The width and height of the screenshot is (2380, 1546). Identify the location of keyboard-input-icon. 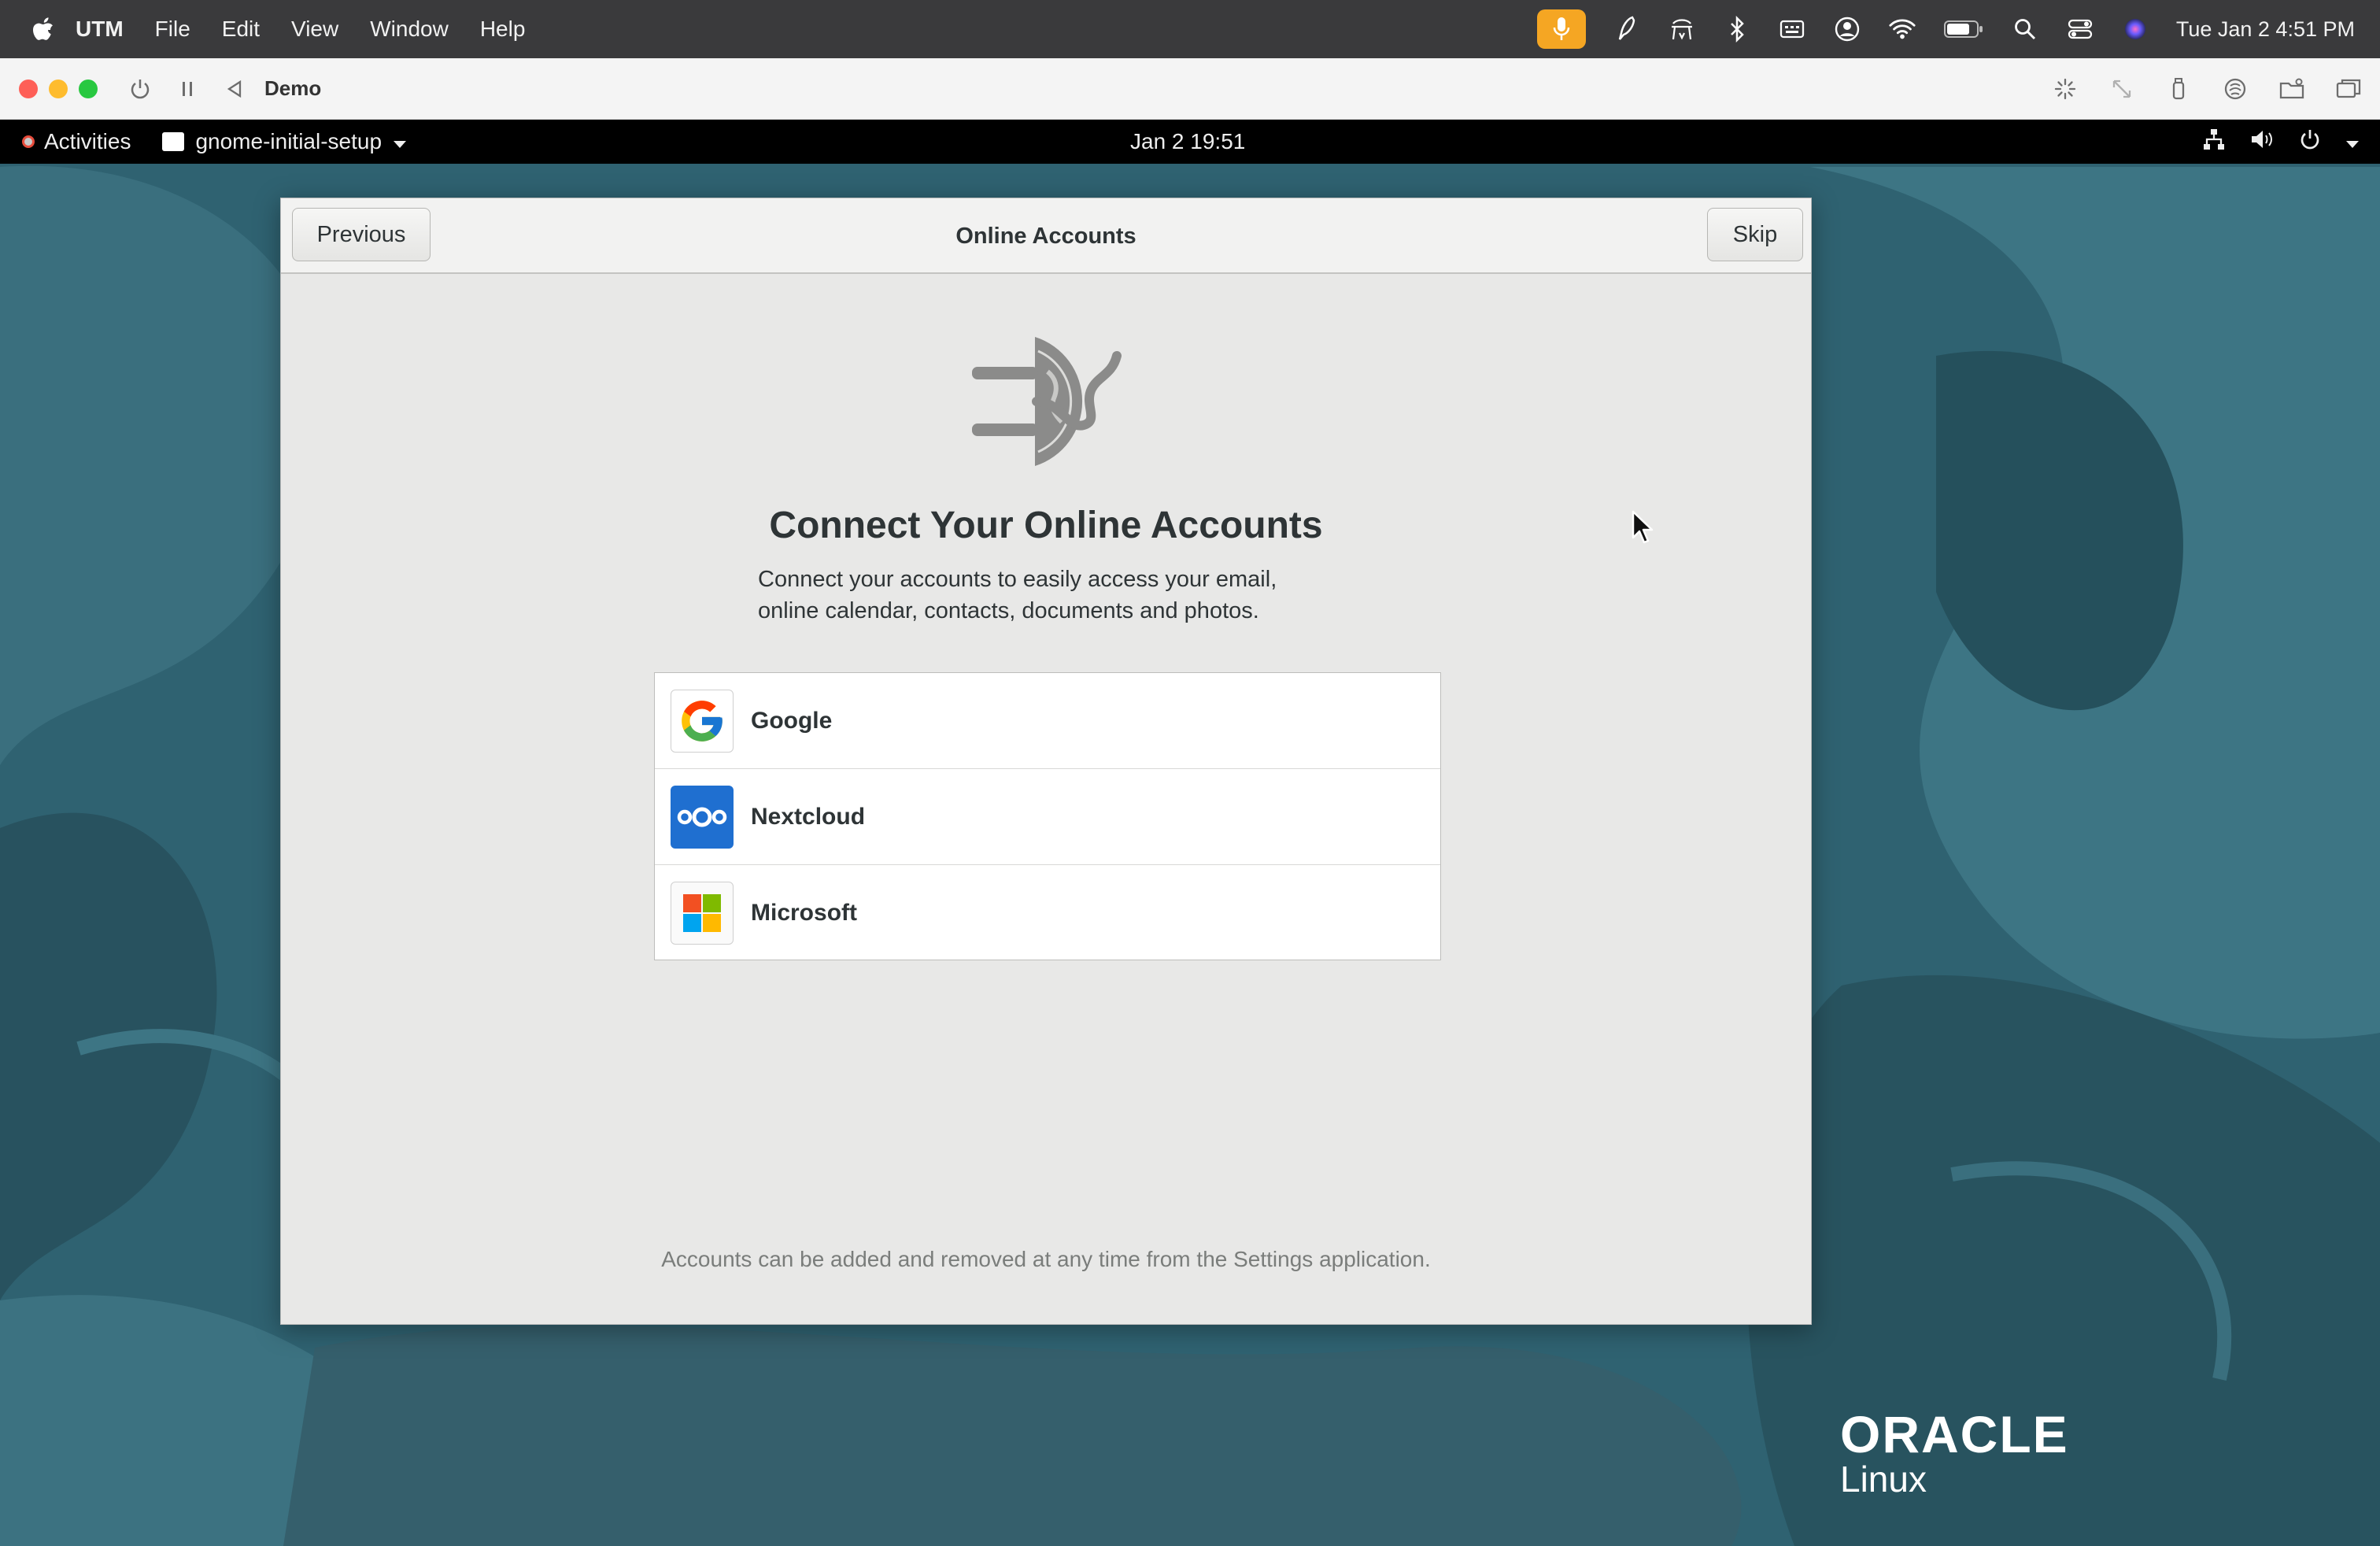
(1792, 29).